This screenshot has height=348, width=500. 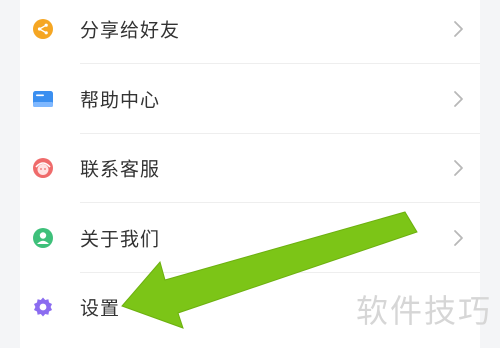 What do you see at coordinates (43, 307) in the screenshot?
I see `gear-icon` at bounding box center [43, 307].